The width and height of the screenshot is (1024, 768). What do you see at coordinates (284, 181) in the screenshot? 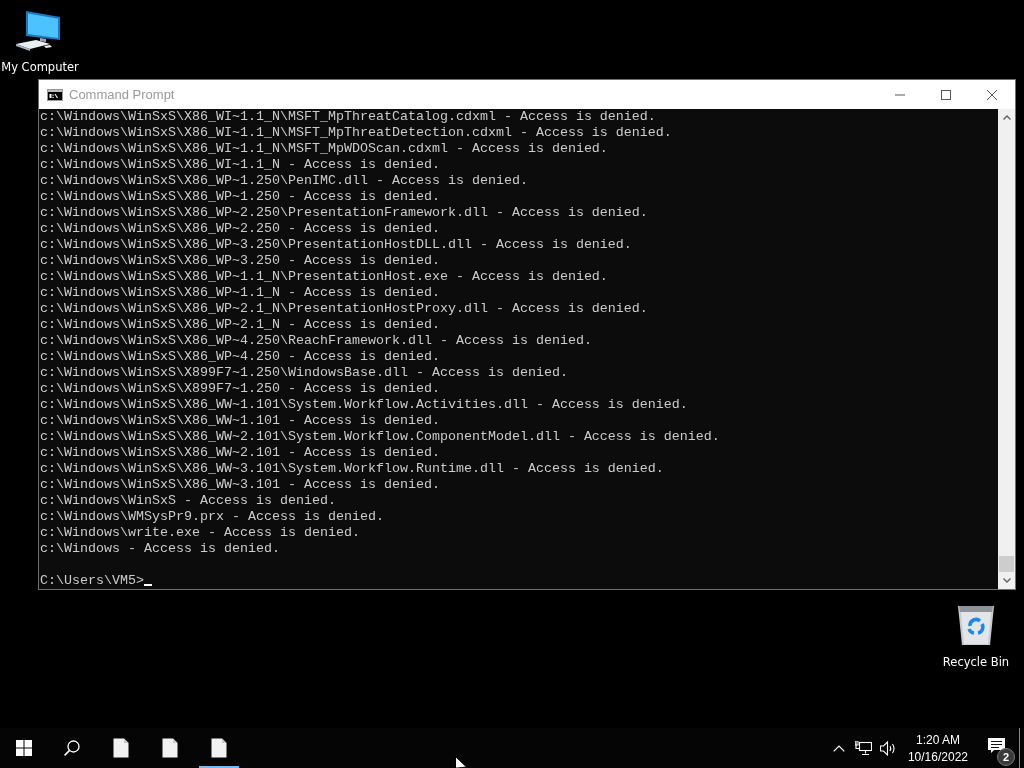
I see `console-line: c:\Windows\WinSxS\X86_WP~1.250\PenIMC.dll - Access is denied.` at bounding box center [284, 181].